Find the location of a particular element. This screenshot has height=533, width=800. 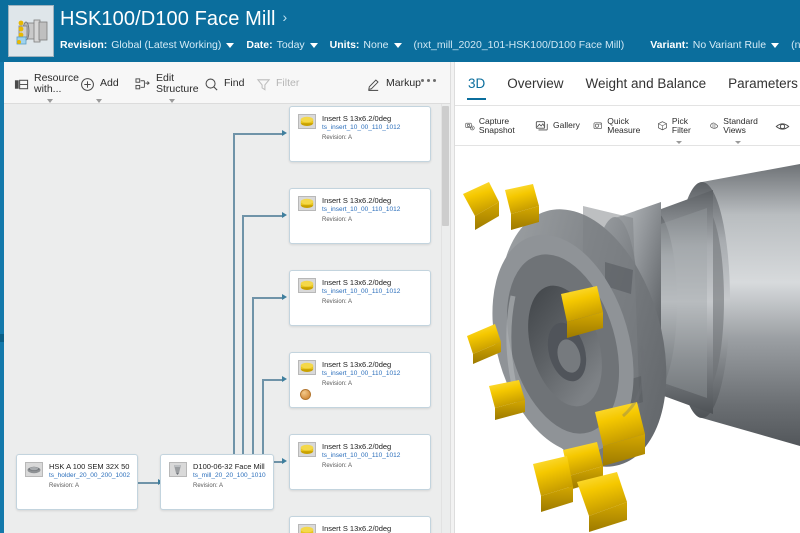

tool-assembly-thumbnail-icon is located at coordinates (31, 31).